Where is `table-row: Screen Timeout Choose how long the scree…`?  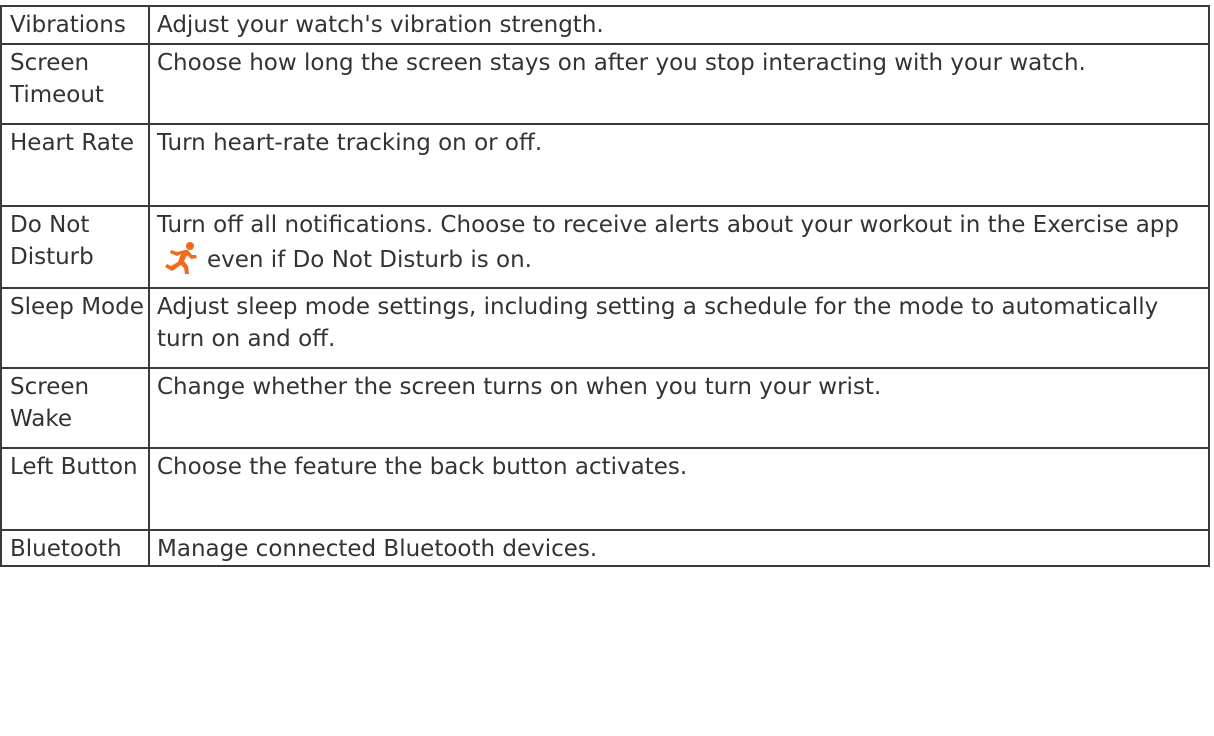 table-row: Screen Timeout Choose how long the scree… is located at coordinates (605, 84).